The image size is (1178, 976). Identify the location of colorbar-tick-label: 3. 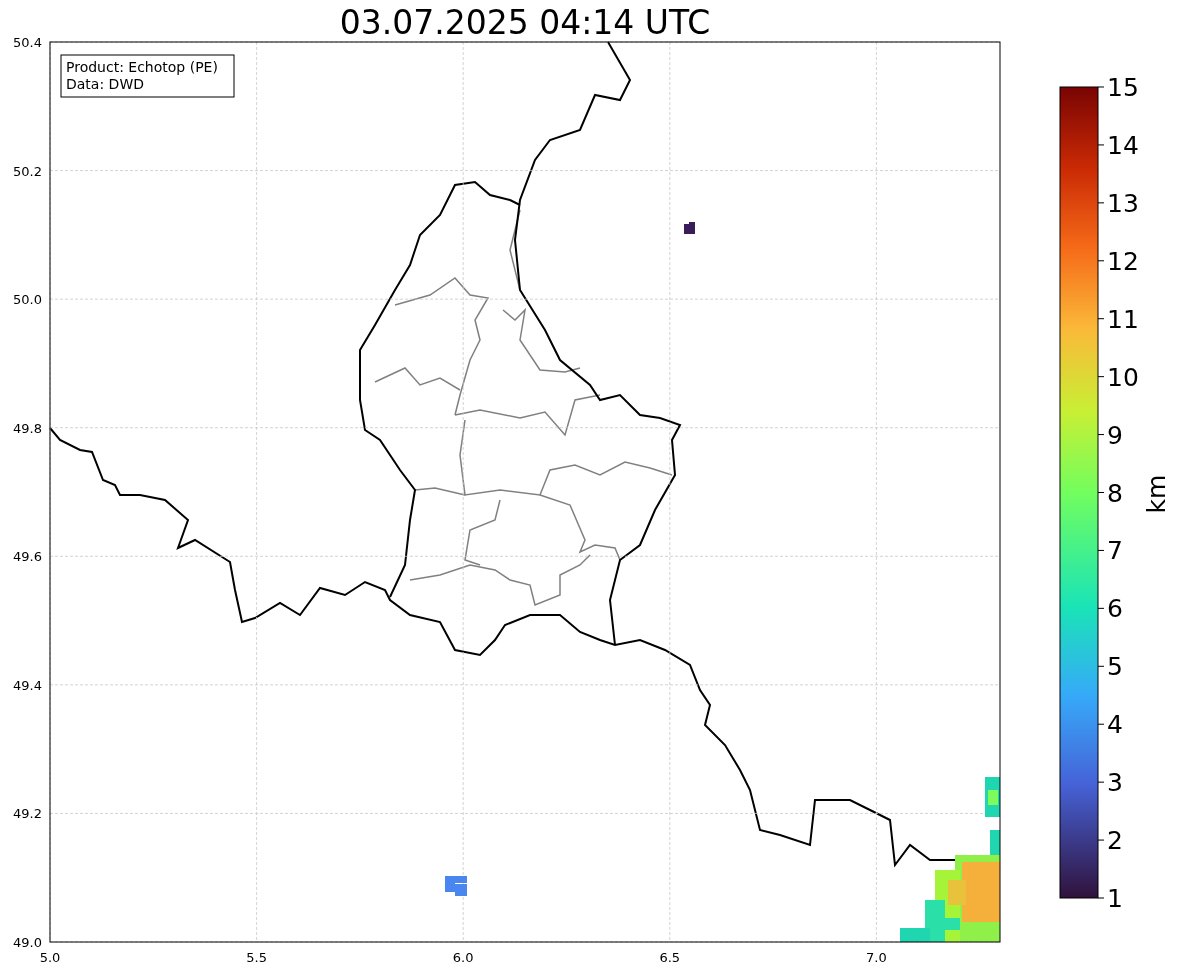
(1115, 783).